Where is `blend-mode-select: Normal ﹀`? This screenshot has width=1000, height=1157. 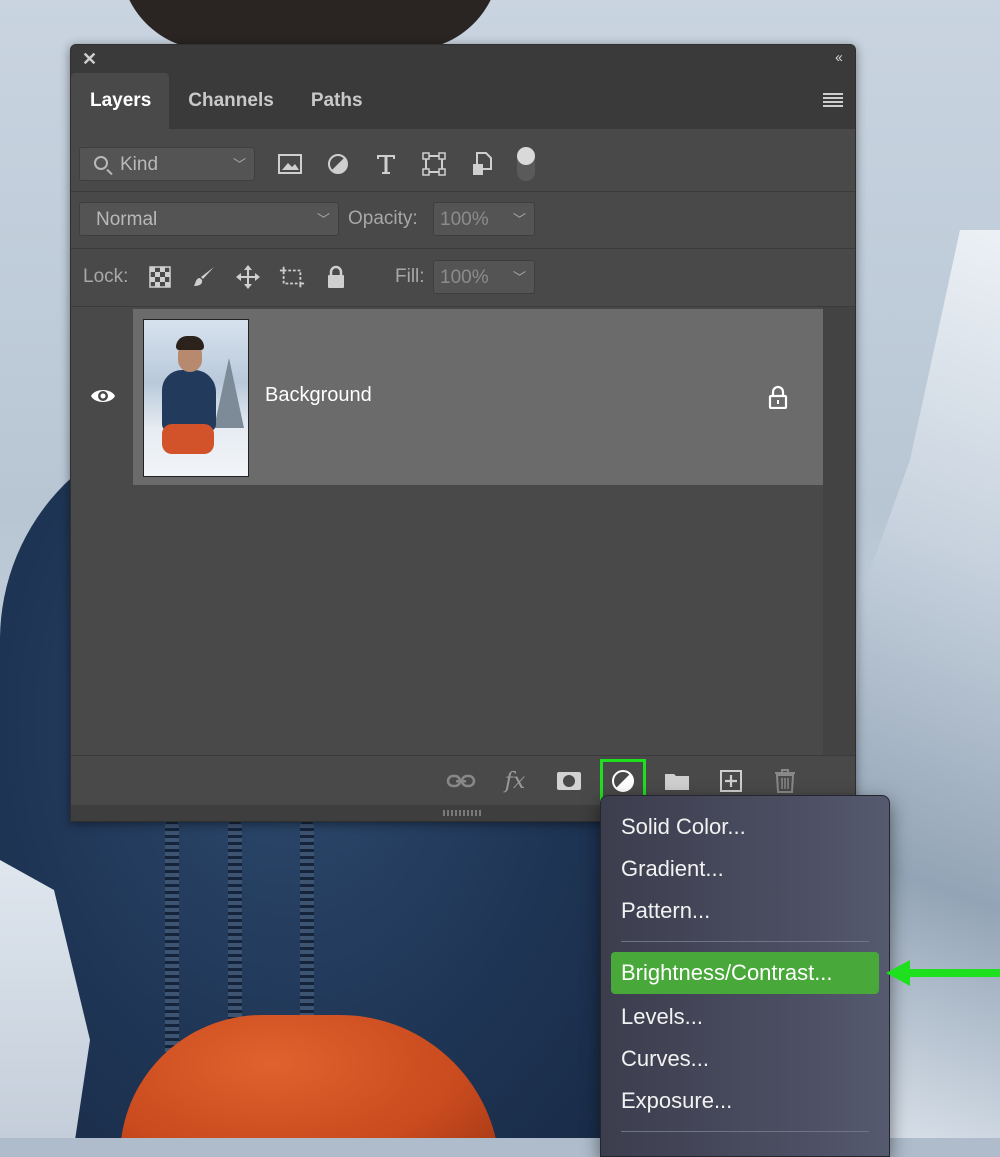 blend-mode-select: Normal ﹀ is located at coordinates (209, 219).